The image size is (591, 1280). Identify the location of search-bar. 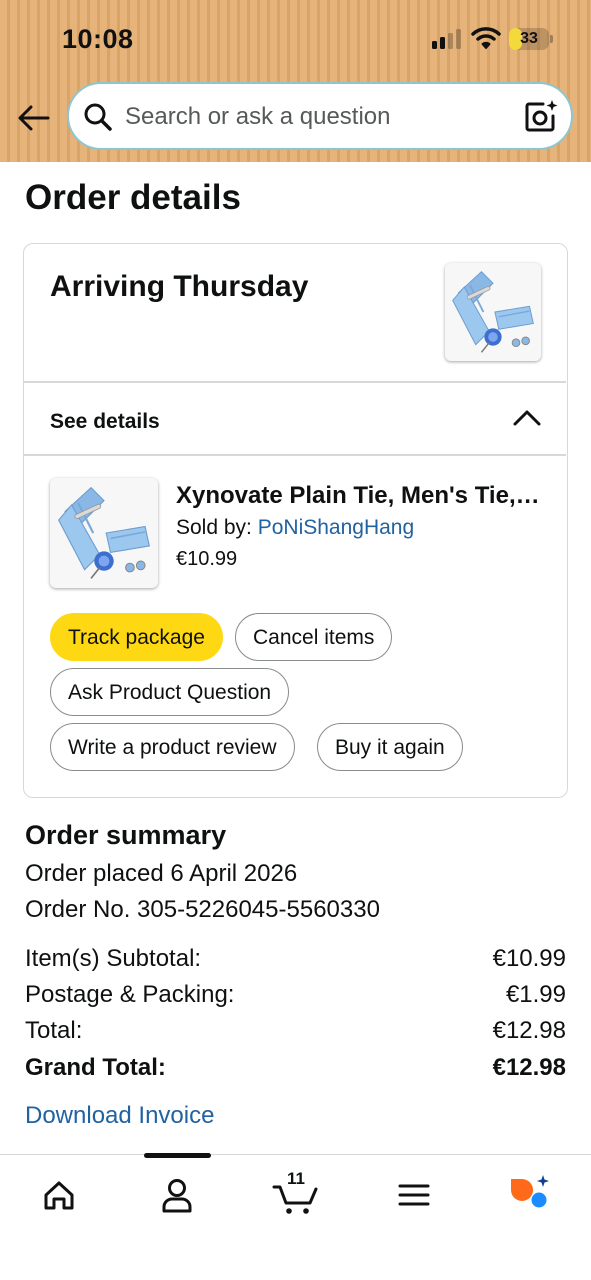
(320, 116).